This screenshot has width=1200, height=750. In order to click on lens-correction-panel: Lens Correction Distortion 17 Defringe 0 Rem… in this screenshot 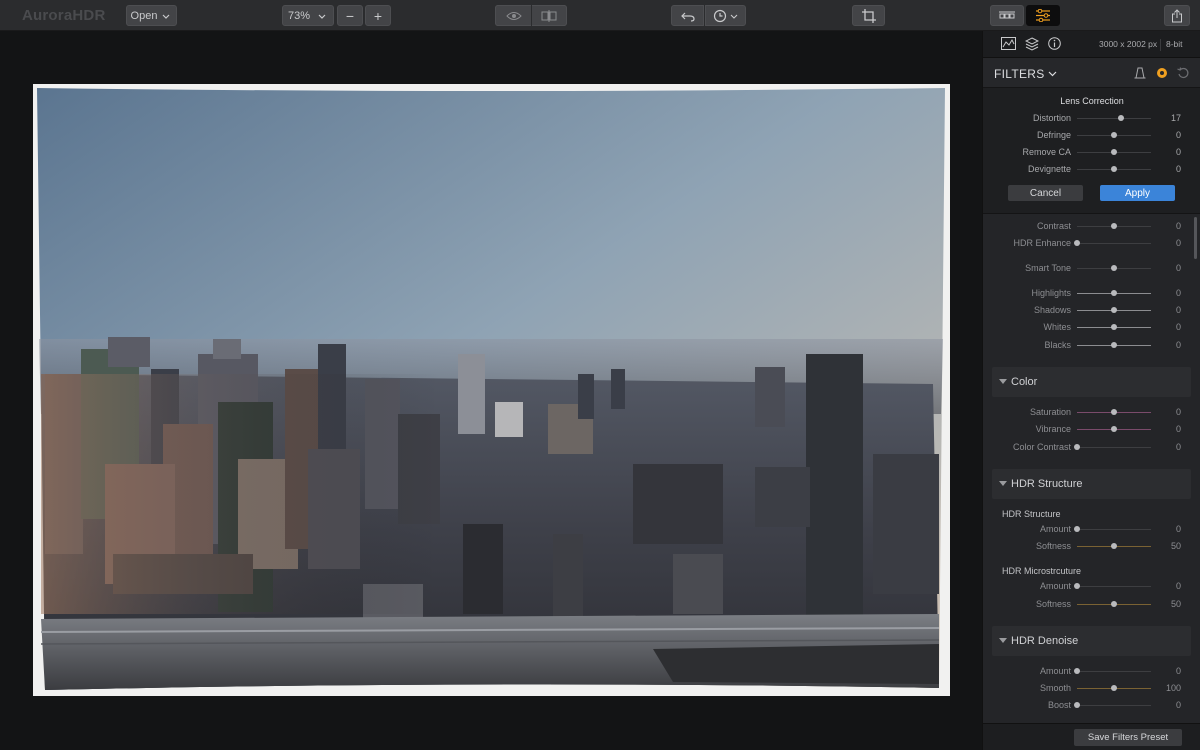, I will do `click(1091, 151)`.